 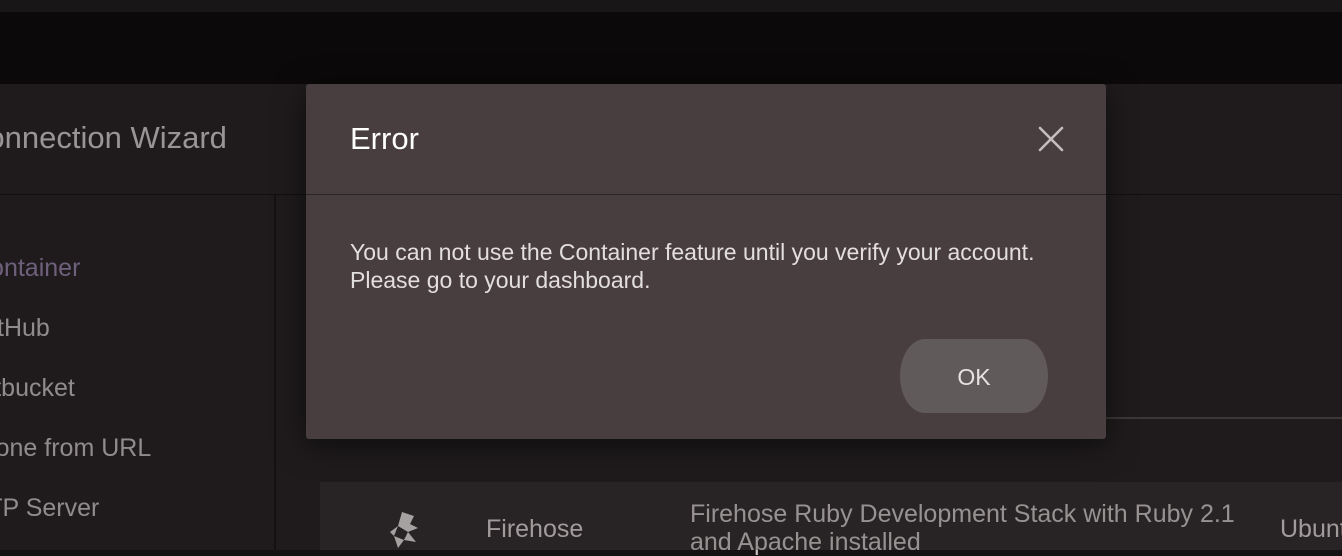 I want to click on dialog-message-line-2: Please go to your dashboard., so click(x=500, y=280).